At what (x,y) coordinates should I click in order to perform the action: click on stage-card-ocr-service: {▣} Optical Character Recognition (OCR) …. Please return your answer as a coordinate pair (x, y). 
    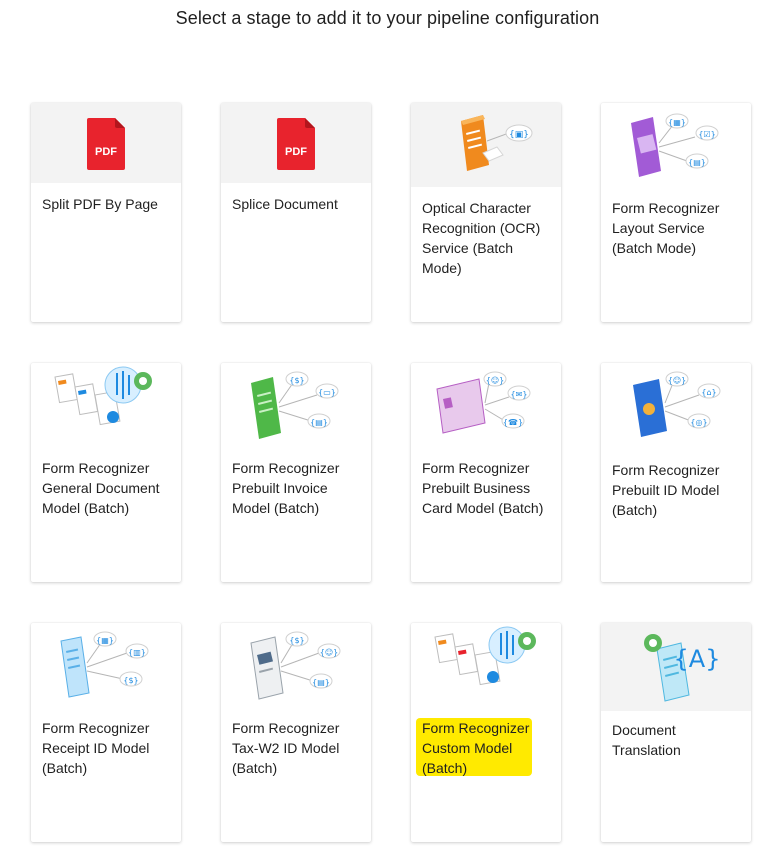
    Looking at the image, I should click on (486, 212).